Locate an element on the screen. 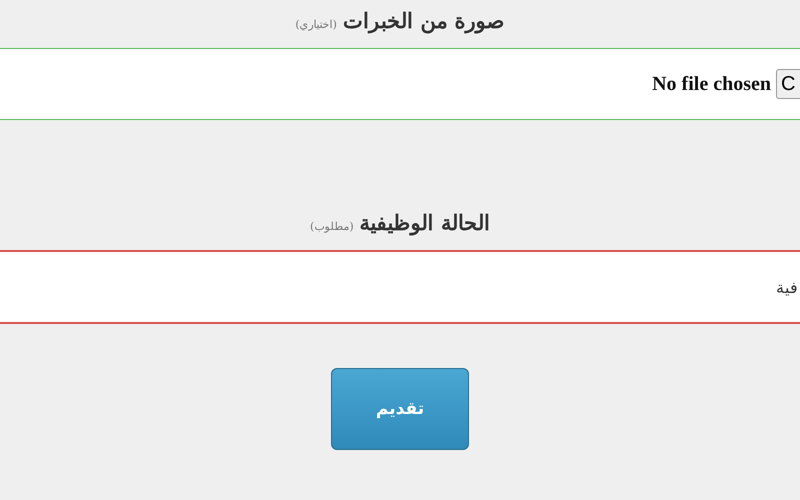 The image size is (800, 500). field-label: الحالة الوظيفية is located at coordinates (425, 222).